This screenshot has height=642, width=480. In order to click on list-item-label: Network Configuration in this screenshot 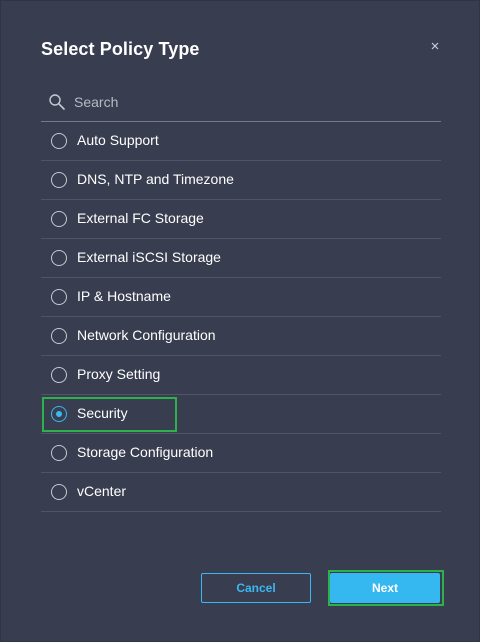, I will do `click(146, 335)`.